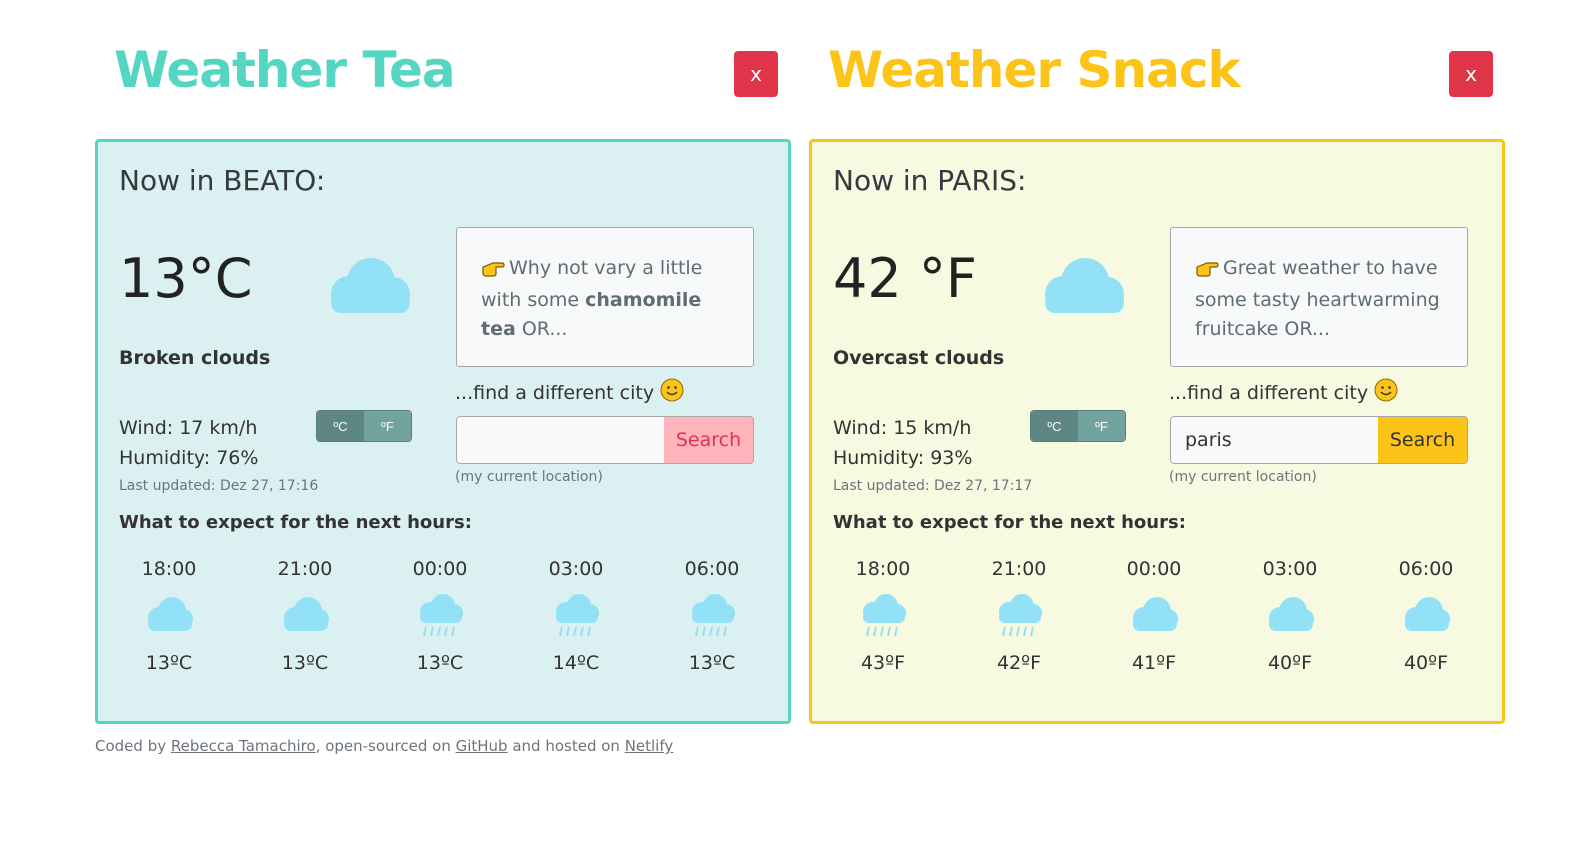  I want to click on current-temperature: 42 °F, so click(905, 278).